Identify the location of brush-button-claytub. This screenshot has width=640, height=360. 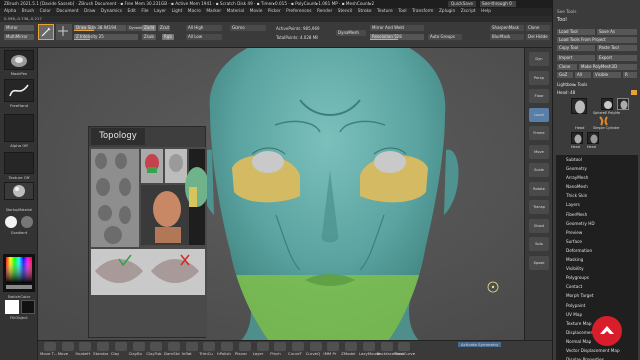
(156, 346).